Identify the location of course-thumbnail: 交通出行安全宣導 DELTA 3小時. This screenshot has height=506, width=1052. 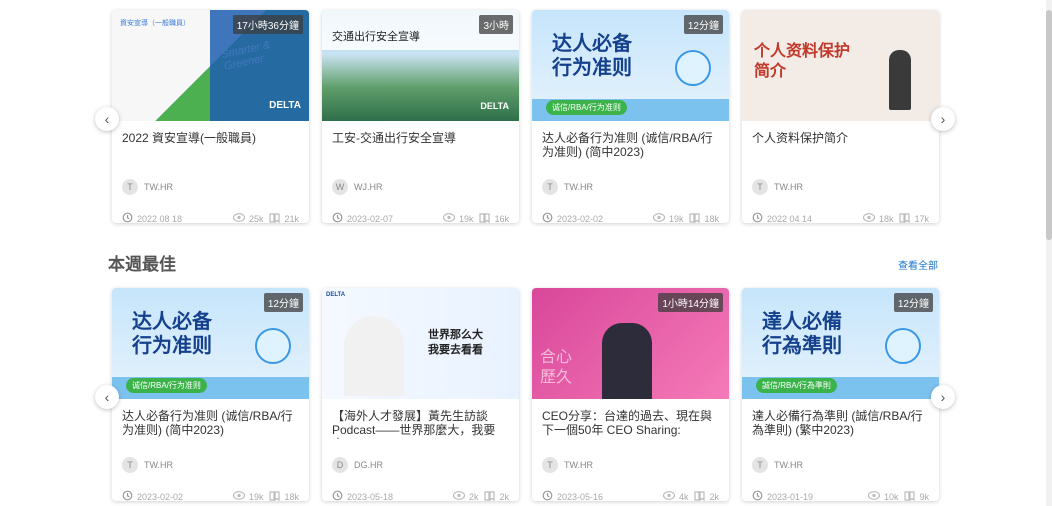
(420, 65).